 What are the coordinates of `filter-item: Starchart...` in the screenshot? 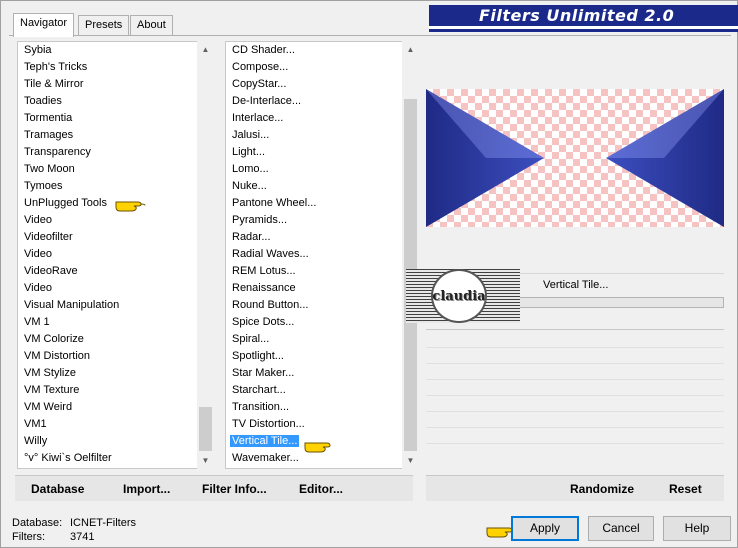 It's located at (322, 390).